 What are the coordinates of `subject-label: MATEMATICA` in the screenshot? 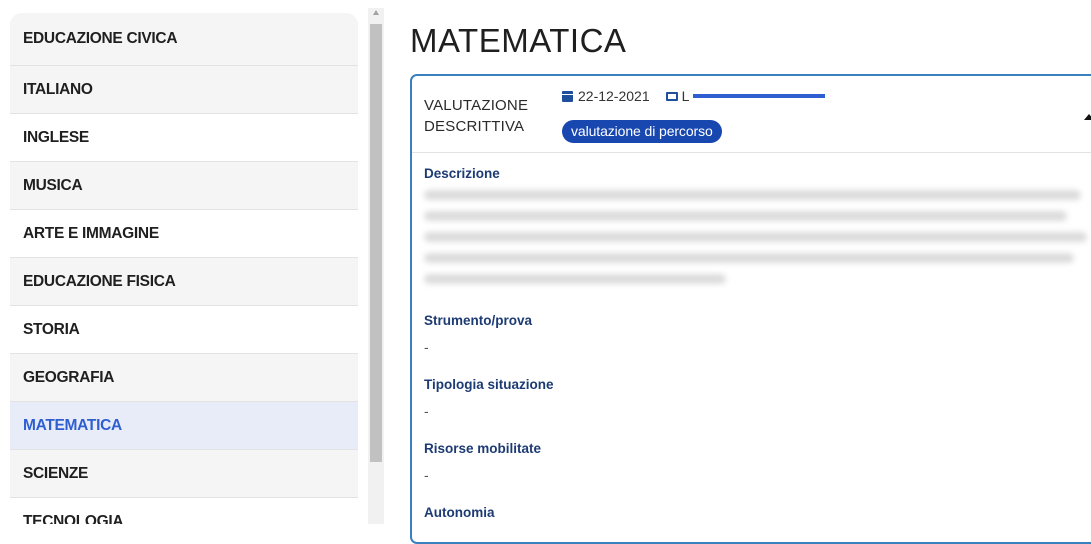 It's located at (72, 425).